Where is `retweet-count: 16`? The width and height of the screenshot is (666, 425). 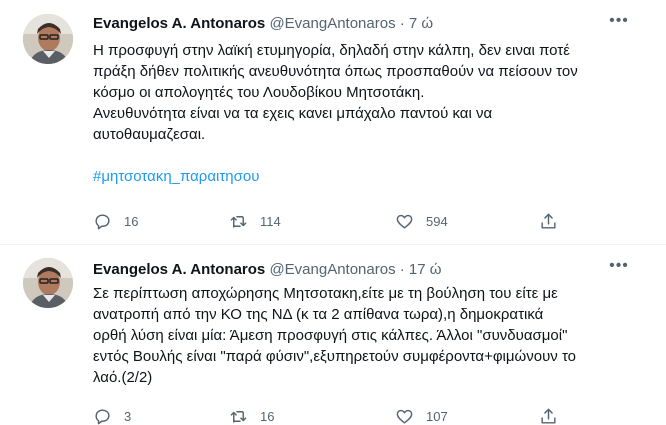
retweet-count: 16 is located at coordinates (267, 416).